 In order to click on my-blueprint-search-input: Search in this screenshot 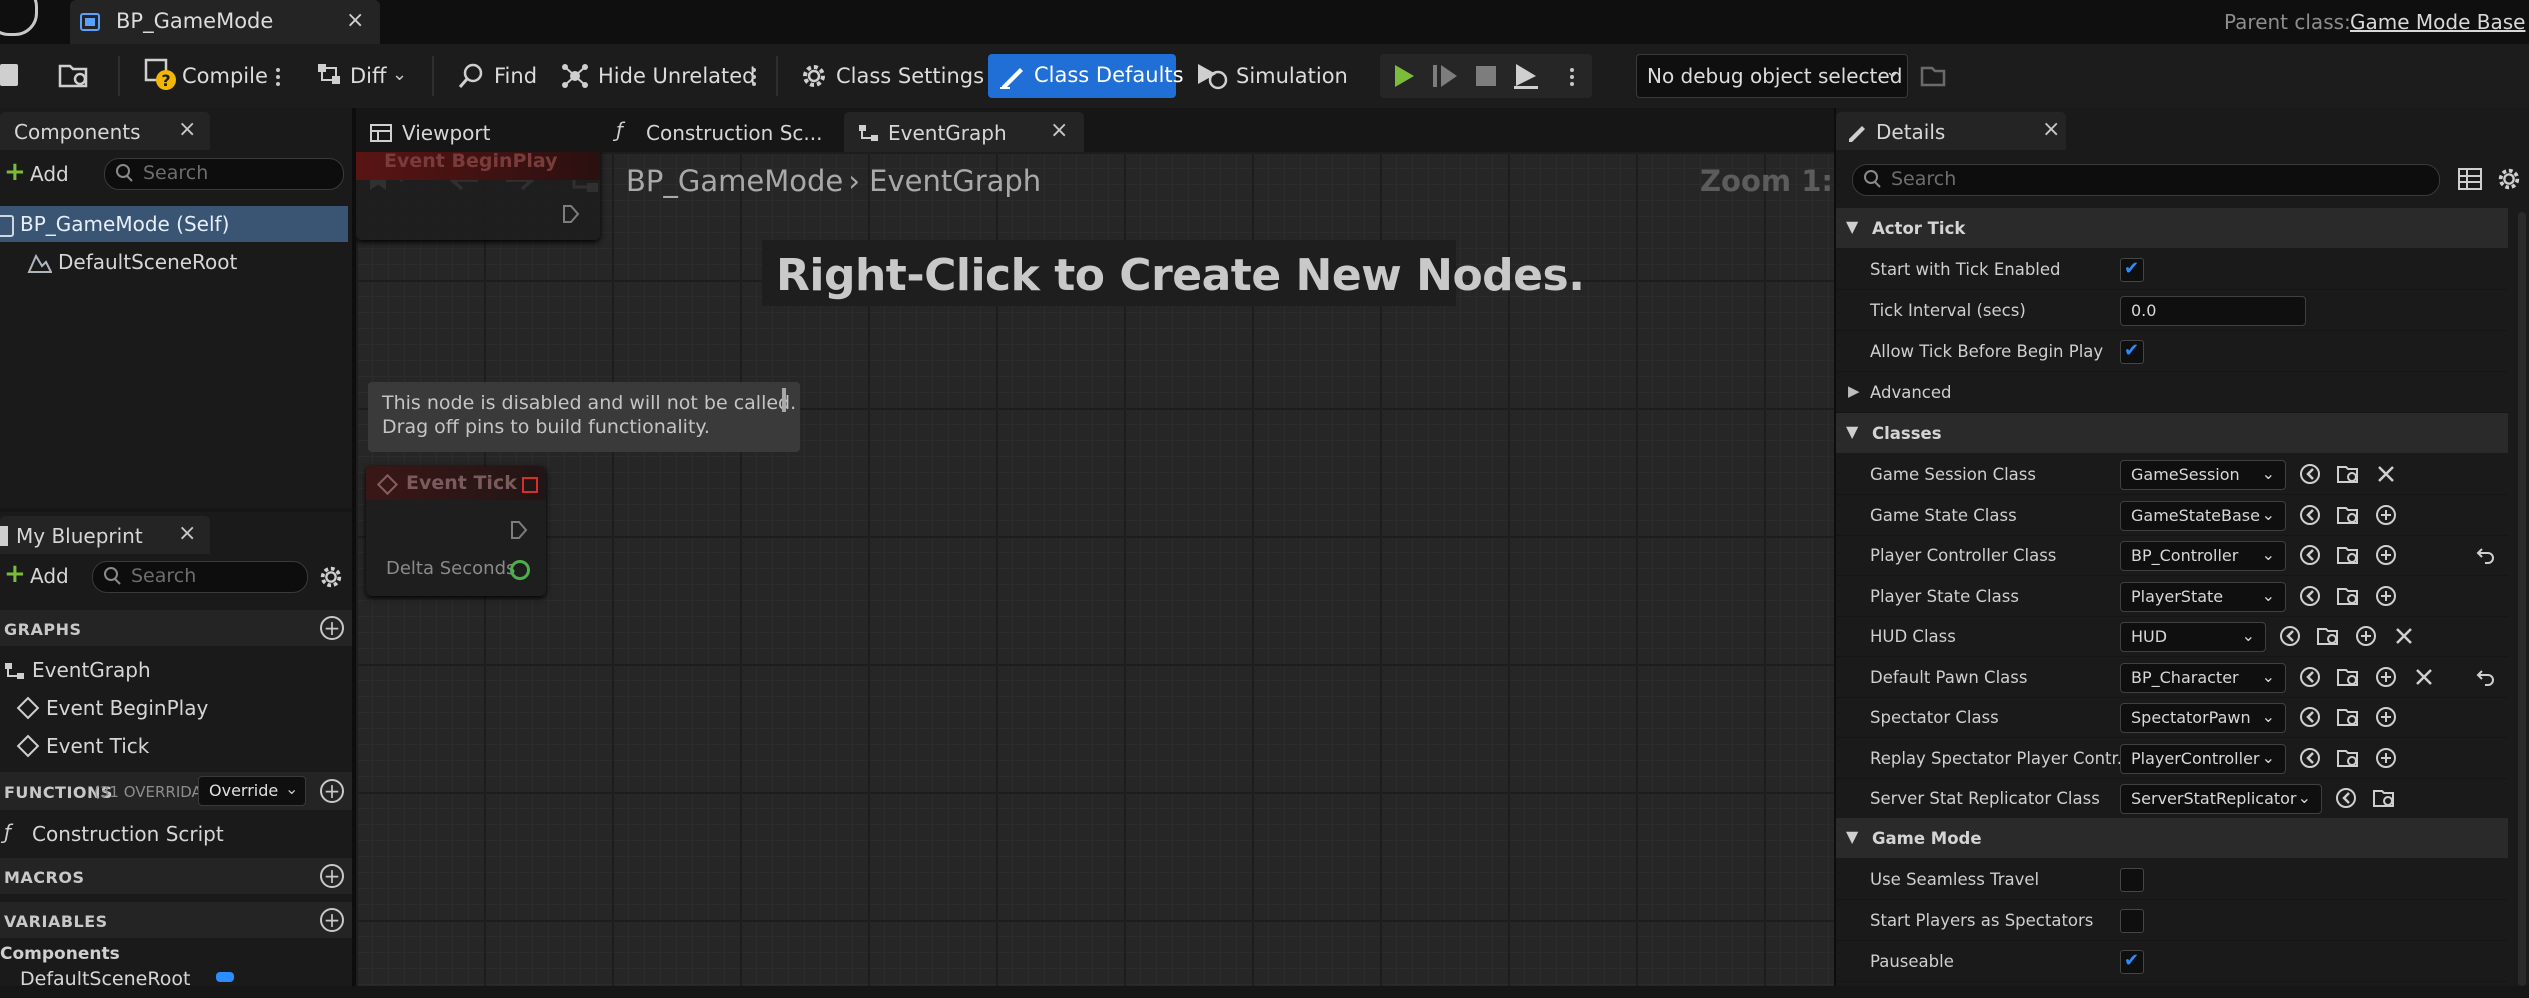, I will do `click(200, 577)`.